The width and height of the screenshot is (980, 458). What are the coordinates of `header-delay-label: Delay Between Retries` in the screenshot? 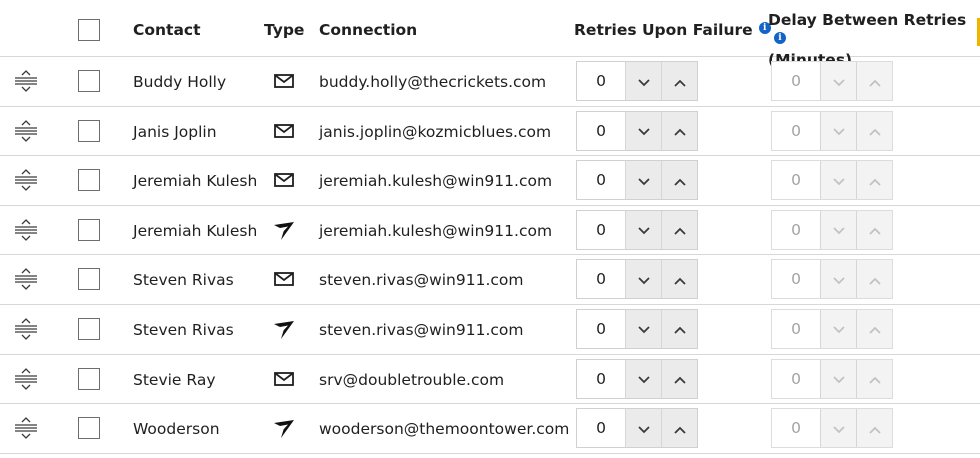 It's located at (867, 20).